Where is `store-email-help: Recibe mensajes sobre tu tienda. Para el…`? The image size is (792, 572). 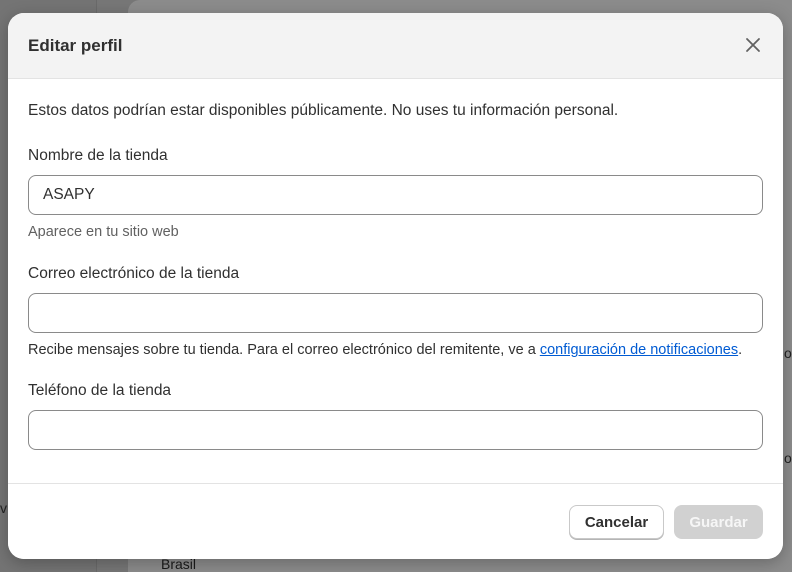
store-email-help: Recibe mensajes sobre tu tienda. Para el… is located at coordinates (395, 350).